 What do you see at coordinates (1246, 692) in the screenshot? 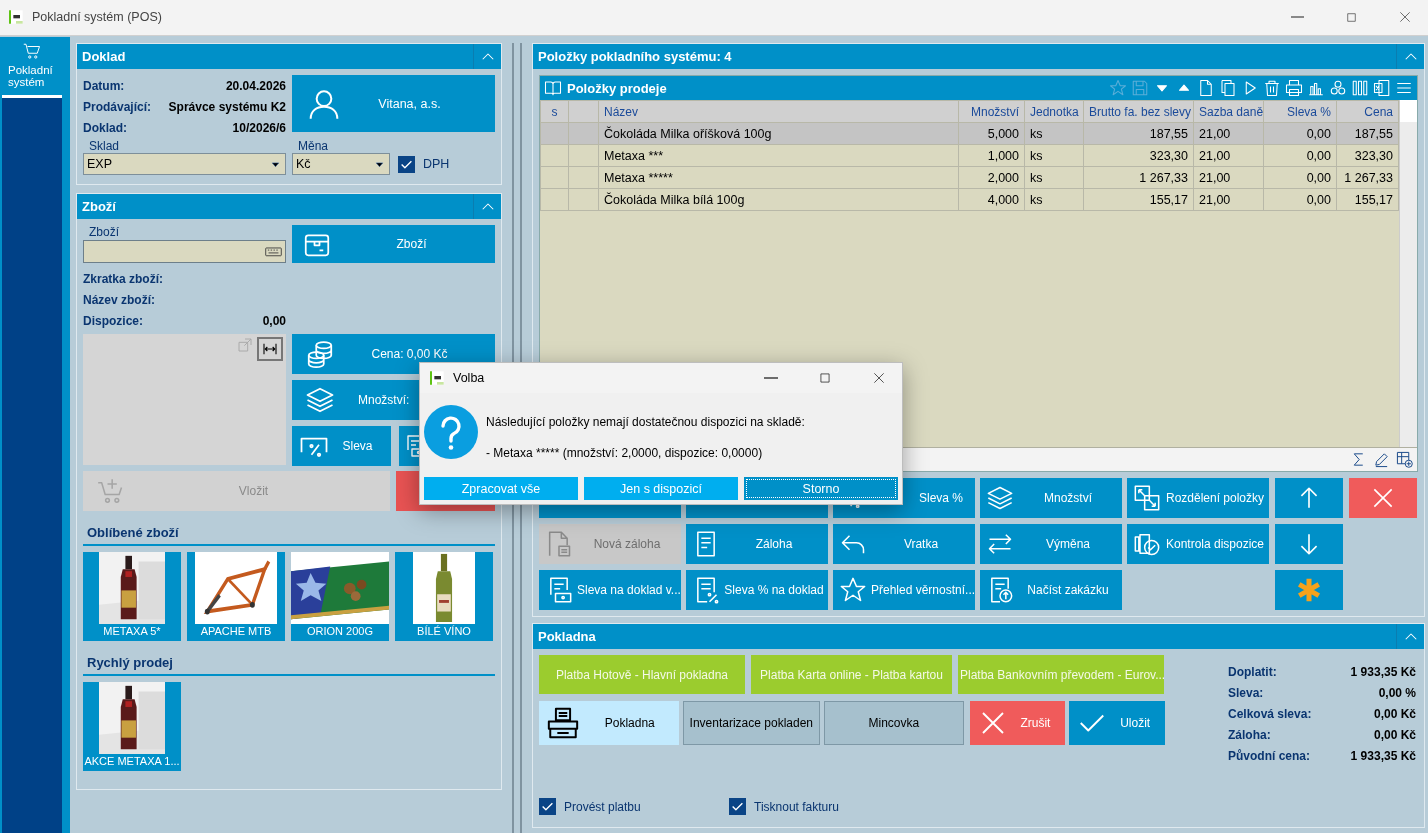
I see `summary-label: Sleva:` at bounding box center [1246, 692].